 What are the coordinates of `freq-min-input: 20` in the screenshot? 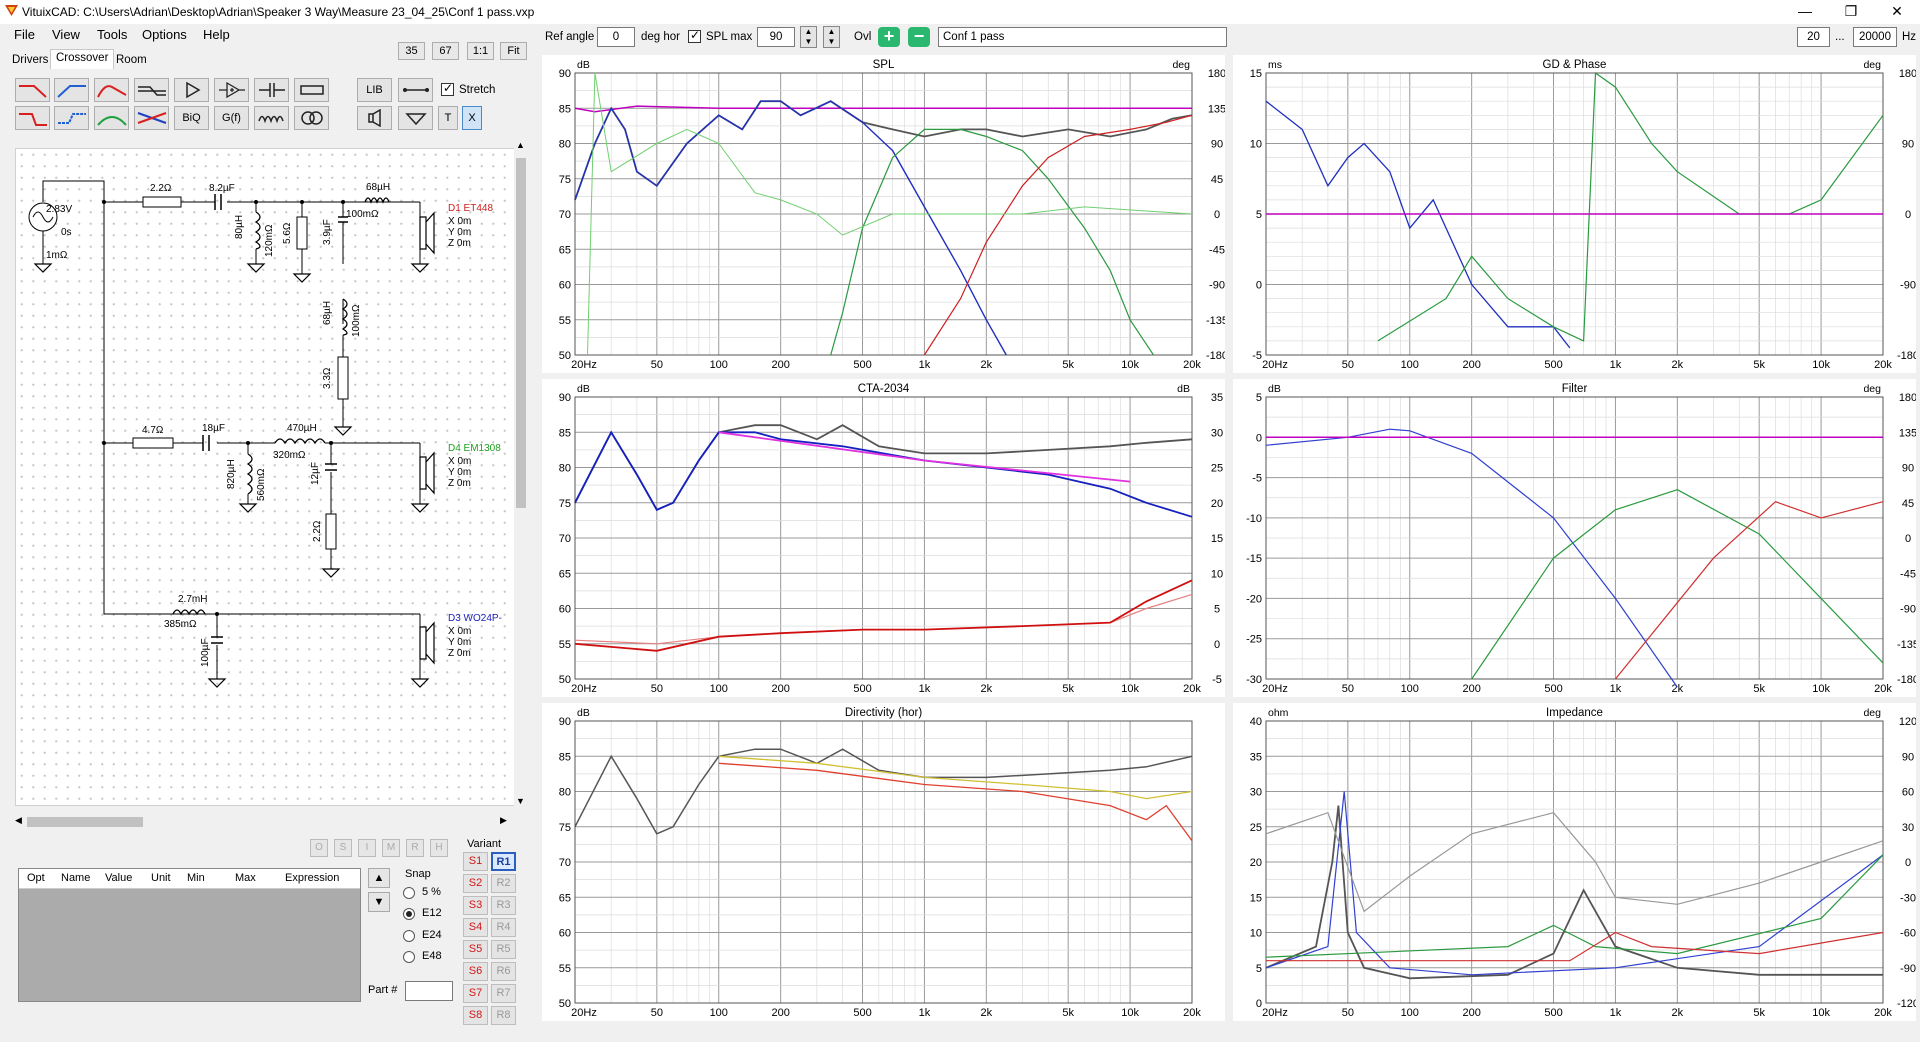 It's located at (1813, 37).